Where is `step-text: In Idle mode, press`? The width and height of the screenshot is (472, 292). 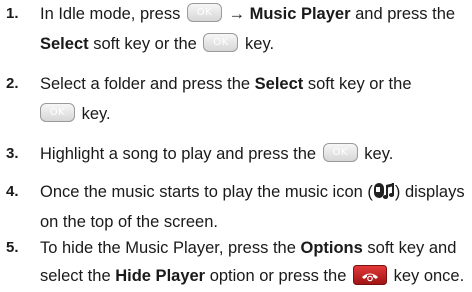 step-text: In Idle mode, press is located at coordinates (110, 14).